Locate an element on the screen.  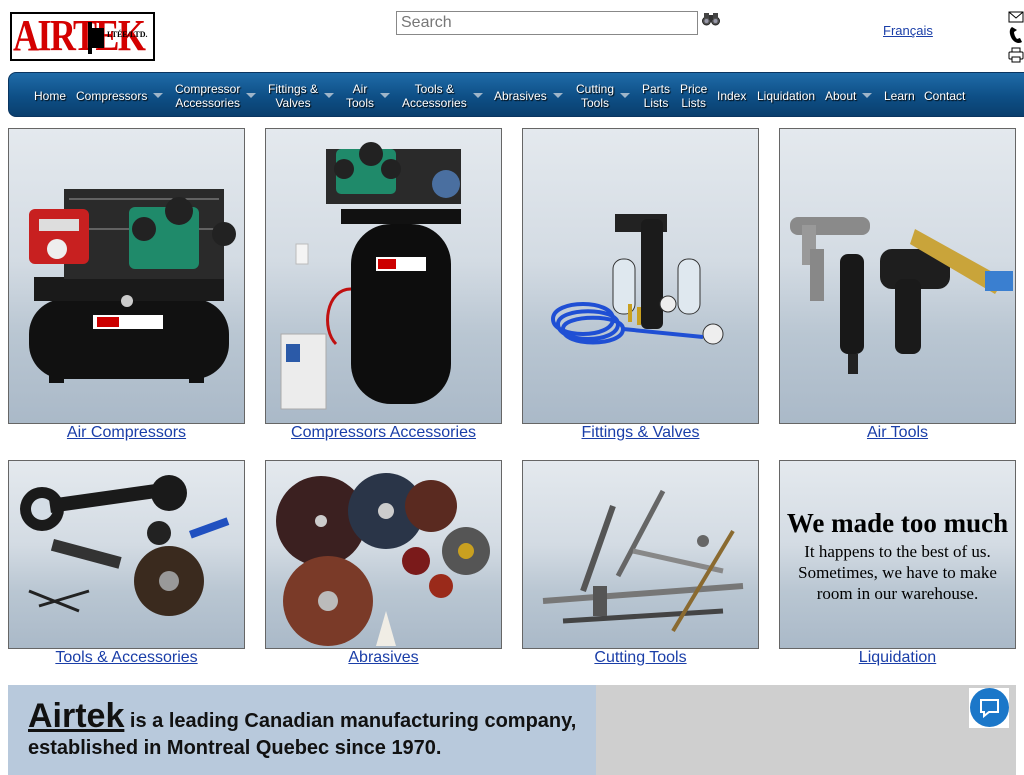
nav-learn: Learn is located at coordinates (899, 95).